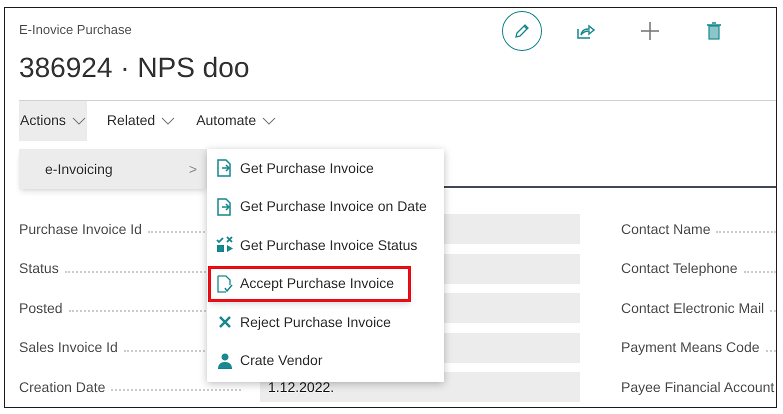  I want to click on field-label: Payment Means Code, so click(691, 348).